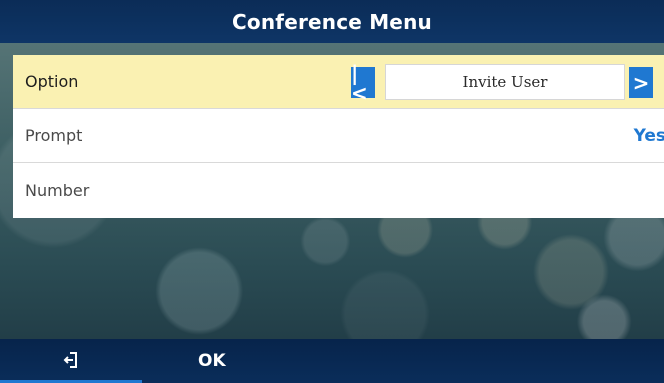  I want to click on screen-title: Conference Menu, so click(332, 21).